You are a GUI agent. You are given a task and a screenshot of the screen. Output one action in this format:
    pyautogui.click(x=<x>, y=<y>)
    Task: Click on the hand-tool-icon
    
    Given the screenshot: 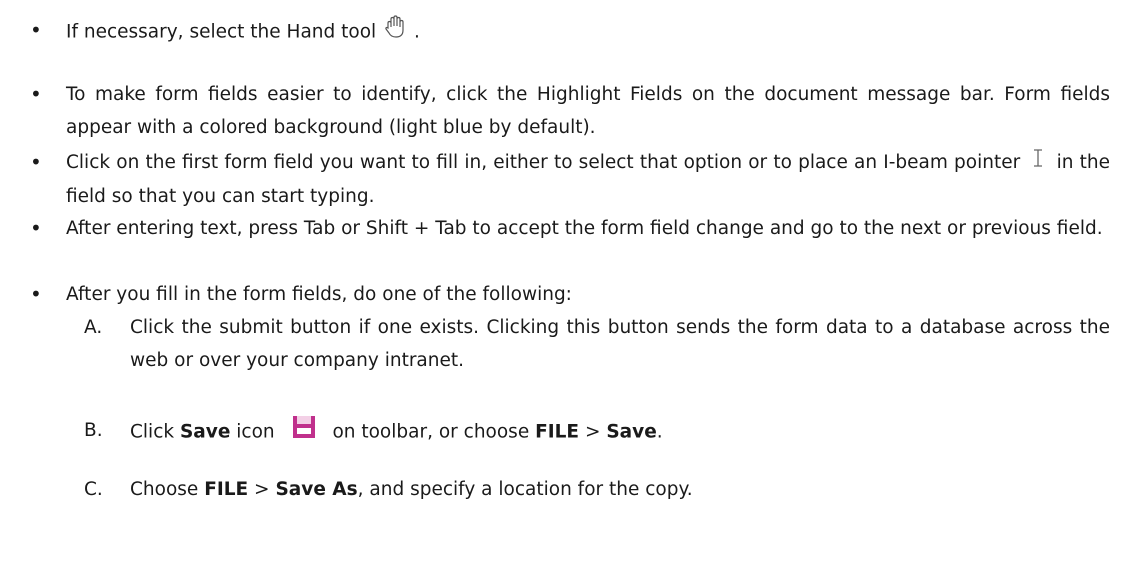 What is the action you would take?
    pyautogui.click(x=395, y=32)
    